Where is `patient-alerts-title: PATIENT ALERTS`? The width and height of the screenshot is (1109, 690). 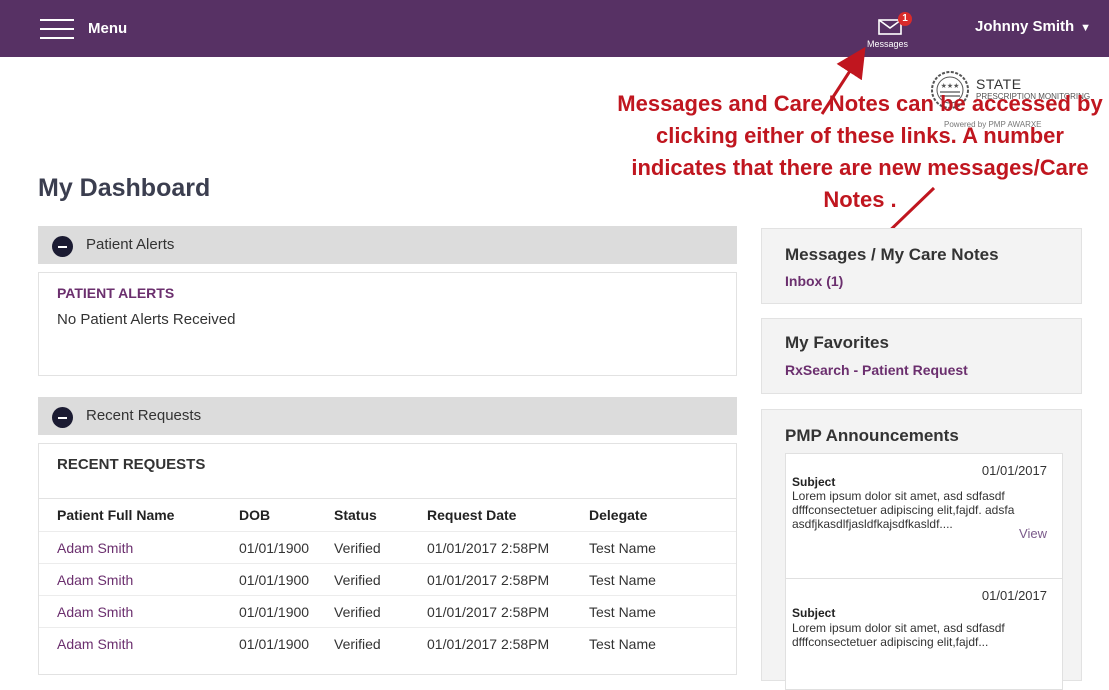
patient-alerts-title: PATIENT ALERTS is located at coordinates (116, 293).